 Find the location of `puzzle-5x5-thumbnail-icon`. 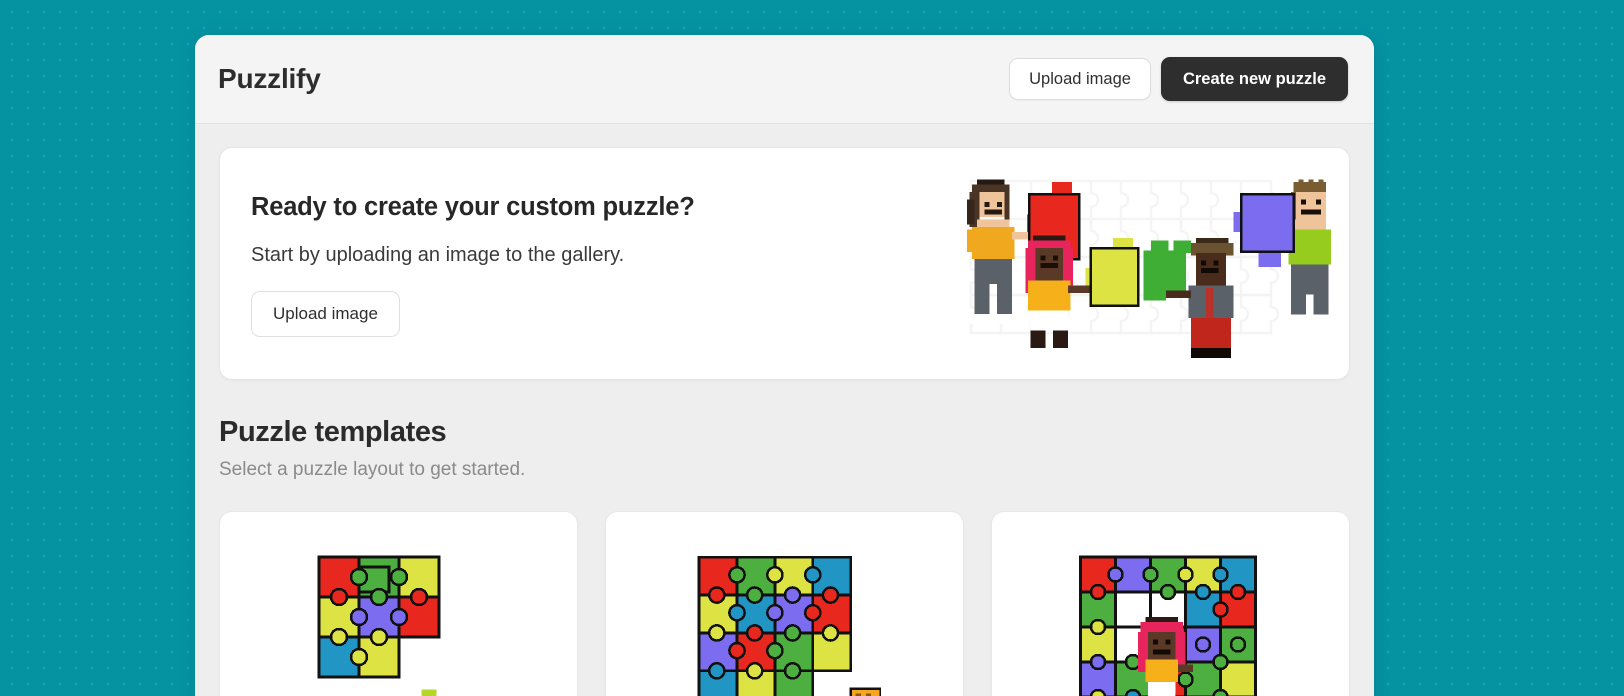

puzzle-5x5-thumbnail-icon is located at coordinates (1168, 625).